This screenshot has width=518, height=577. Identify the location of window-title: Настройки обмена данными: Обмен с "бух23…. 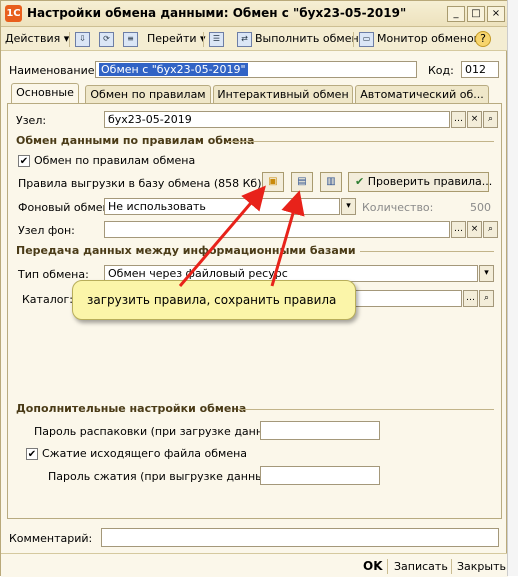
(217, 13).